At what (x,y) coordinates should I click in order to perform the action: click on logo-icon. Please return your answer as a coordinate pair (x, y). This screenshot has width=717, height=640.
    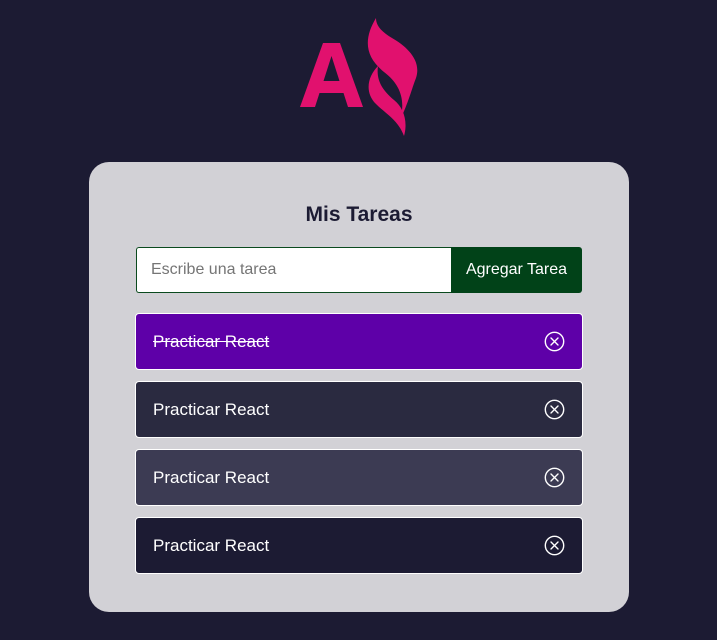
    Looking at the image, I should click on (359, 77).